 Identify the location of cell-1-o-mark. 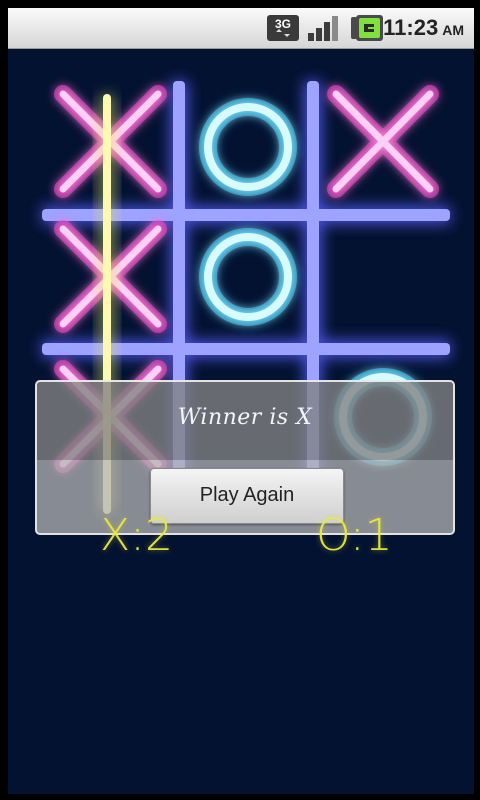
(248, 147).